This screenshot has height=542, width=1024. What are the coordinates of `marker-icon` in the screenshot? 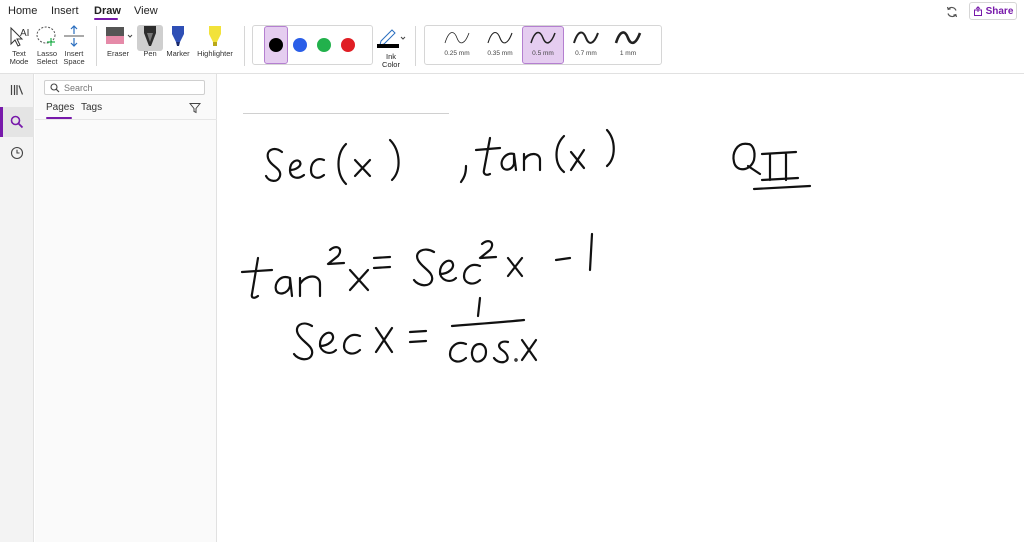 It's located at (178, 36).